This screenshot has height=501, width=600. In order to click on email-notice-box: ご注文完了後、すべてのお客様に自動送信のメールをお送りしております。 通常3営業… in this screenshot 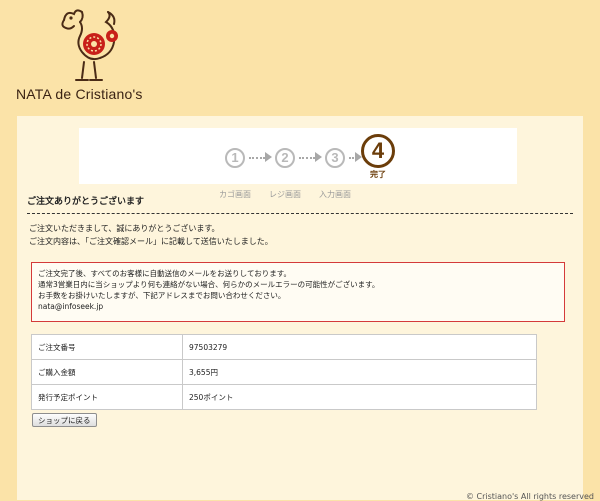, I will do `click(298, 292)`.